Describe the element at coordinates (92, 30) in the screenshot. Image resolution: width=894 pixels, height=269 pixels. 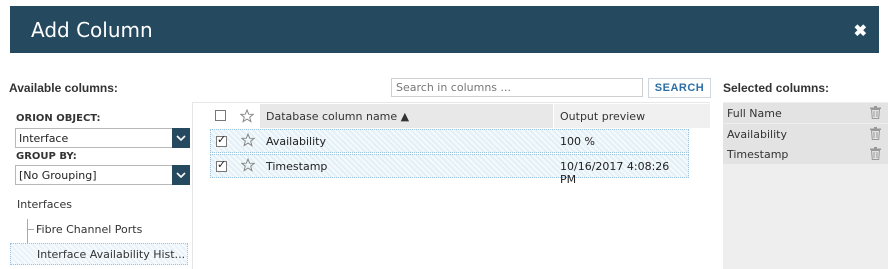
I see `dialog-title: Add Column` at that location.